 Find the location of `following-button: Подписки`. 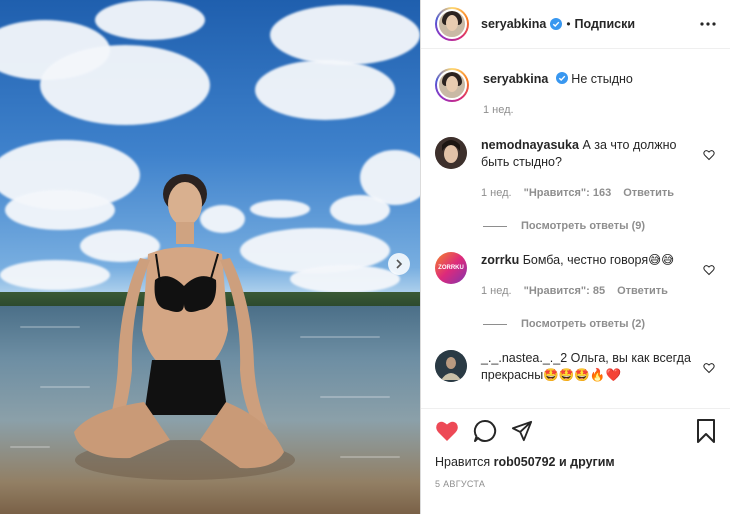

following-button: Подписки is located at coordinates (605, 24).